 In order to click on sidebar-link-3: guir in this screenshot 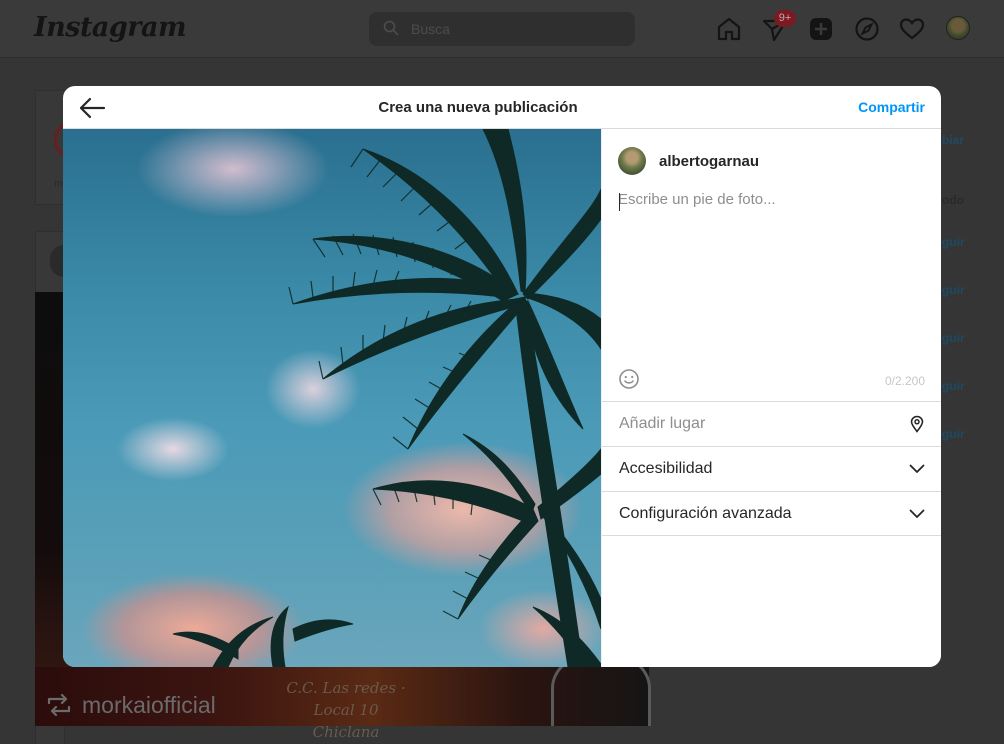, I will do `click(953, 290)`.